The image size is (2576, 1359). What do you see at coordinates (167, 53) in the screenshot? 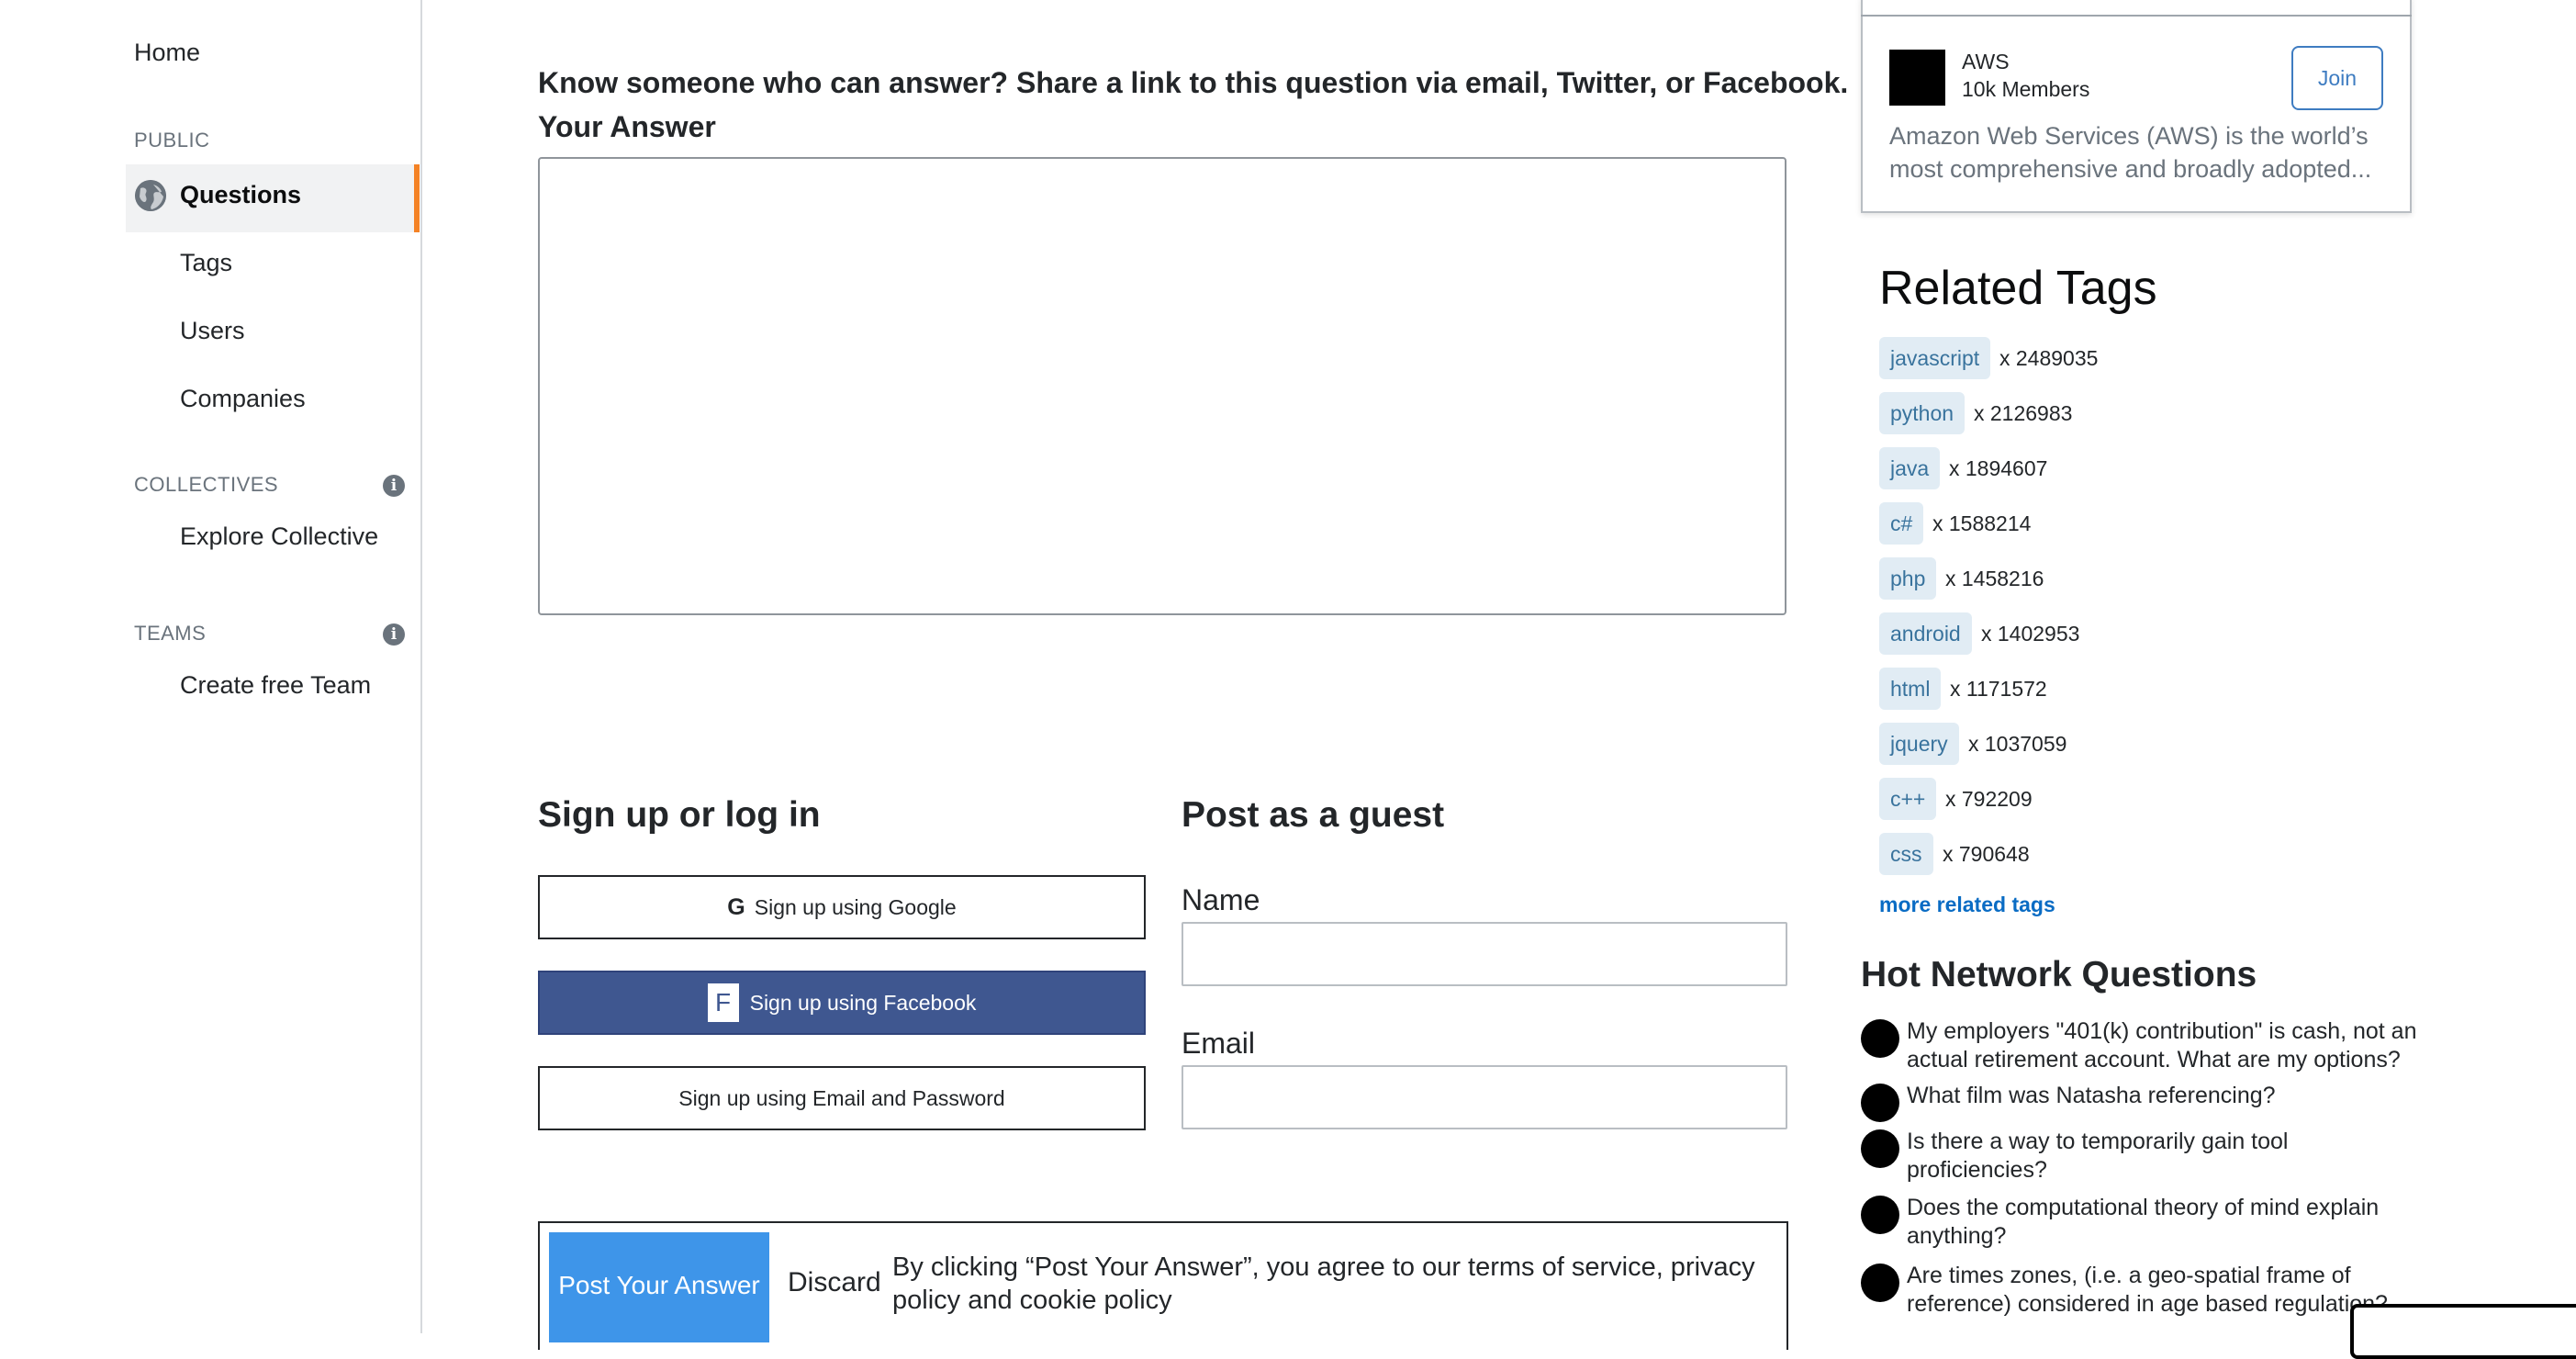
I see `nav-home: Home` at bounding box center [167, 53].